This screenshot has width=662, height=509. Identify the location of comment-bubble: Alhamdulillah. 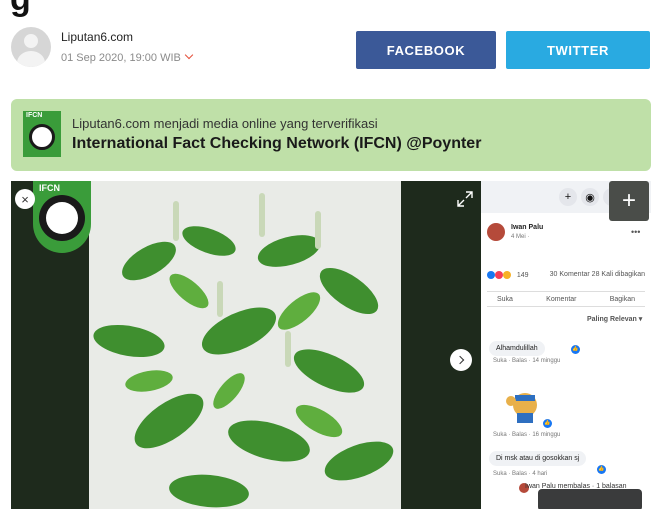
(517, 348).